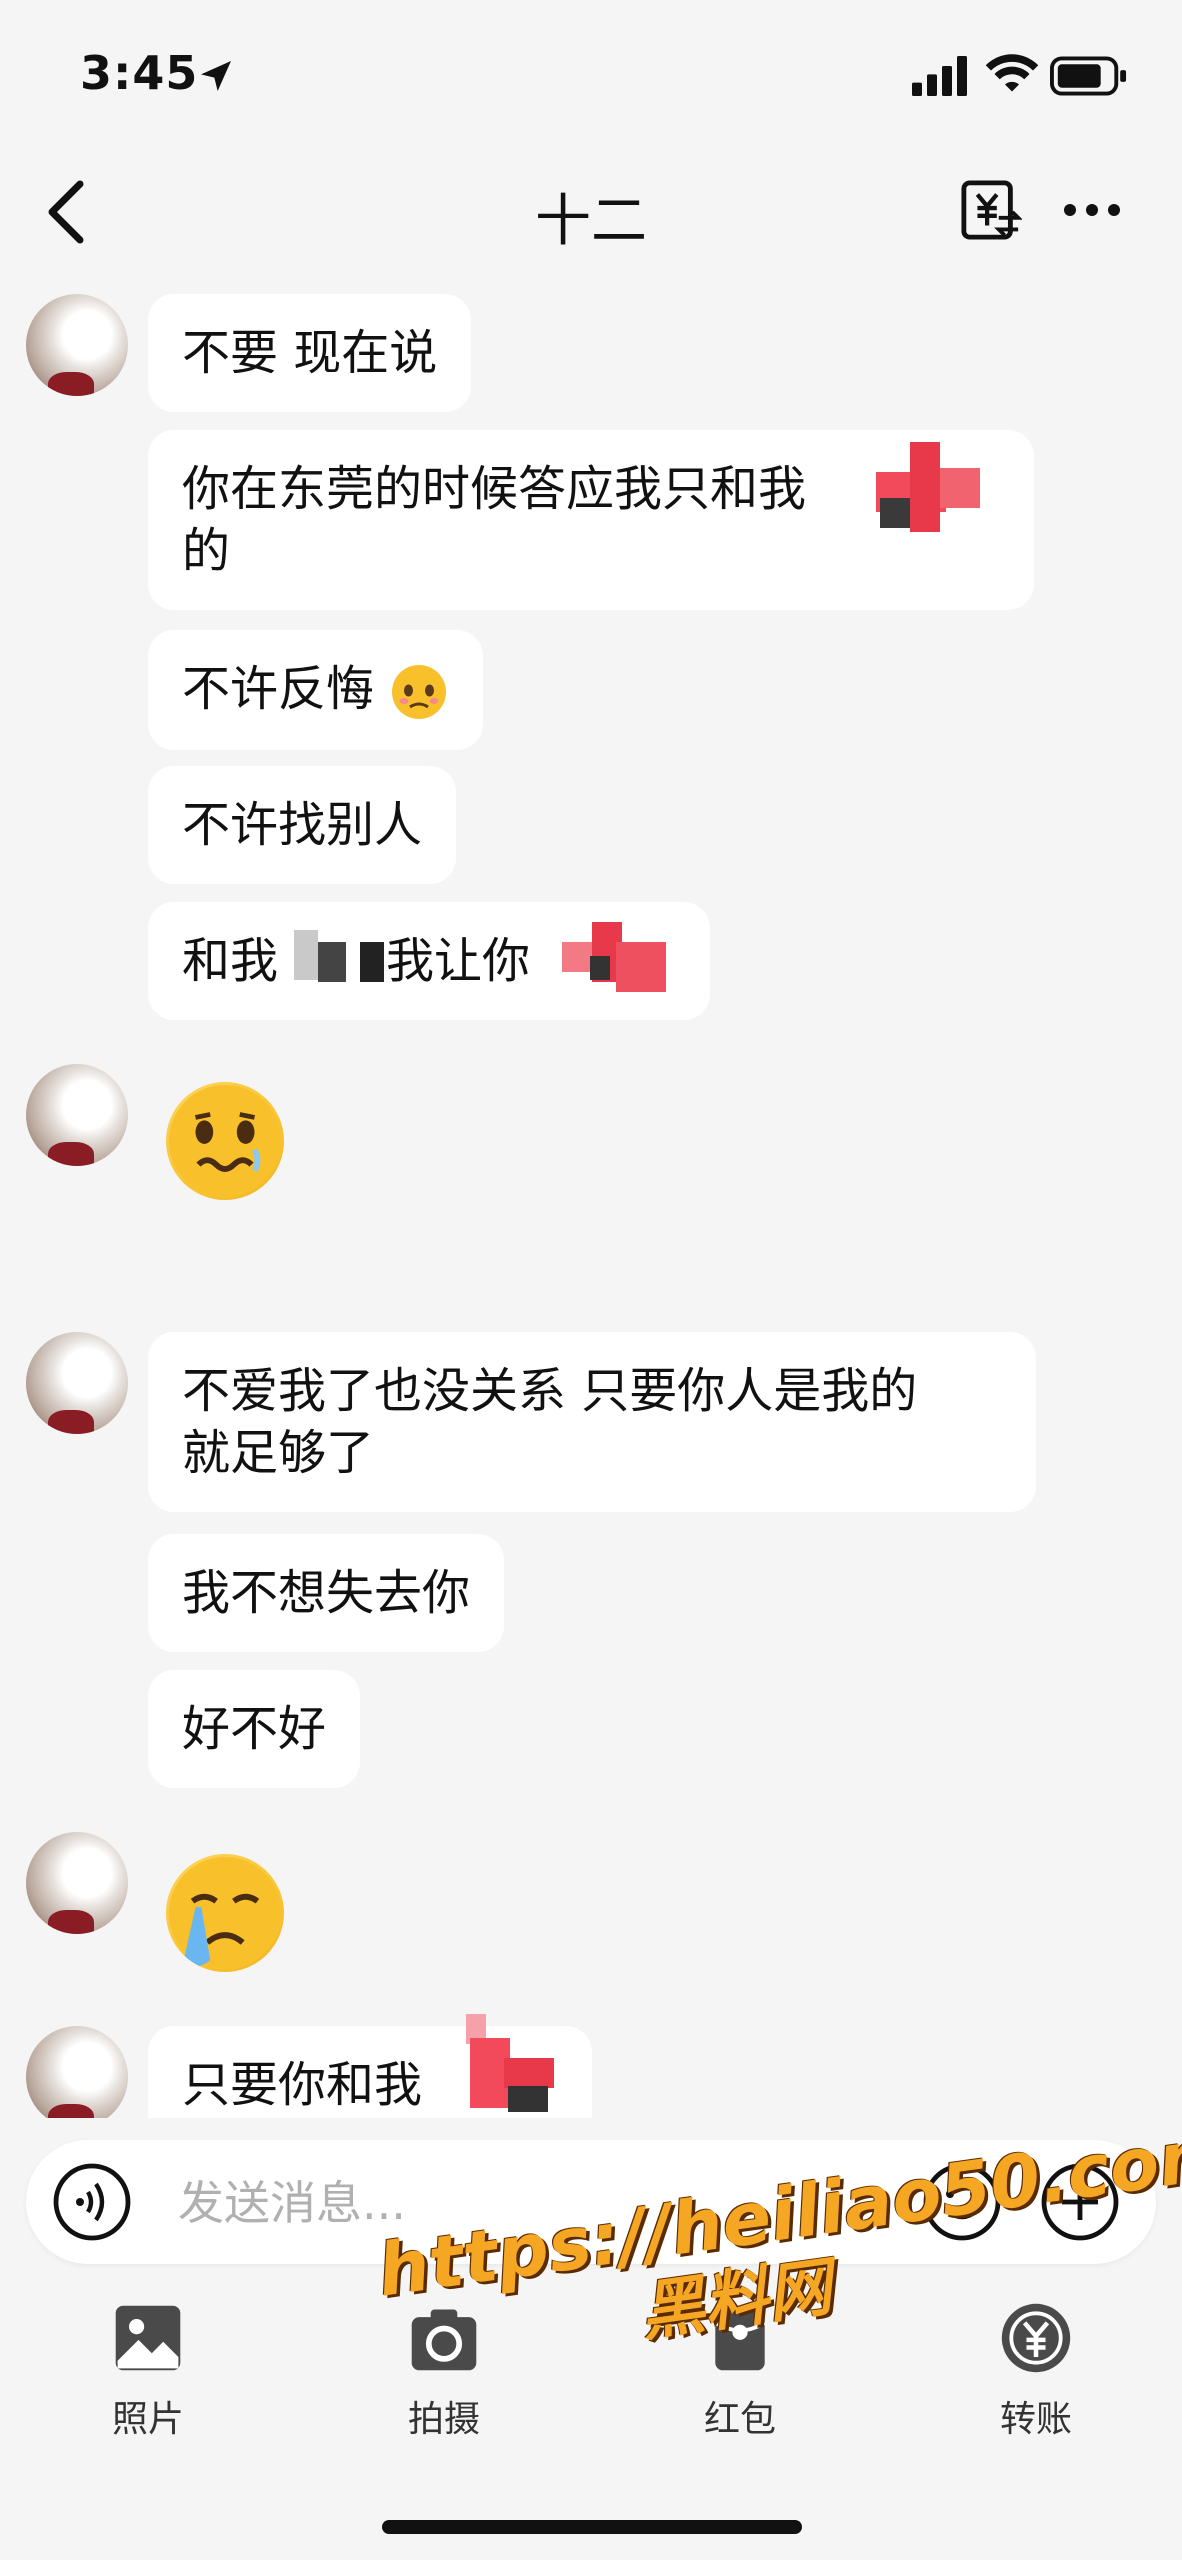  What do you see at coordinates (139, 73) in the screenshot?
I see `status-time: 3:45` at bounding box center [139, 73].